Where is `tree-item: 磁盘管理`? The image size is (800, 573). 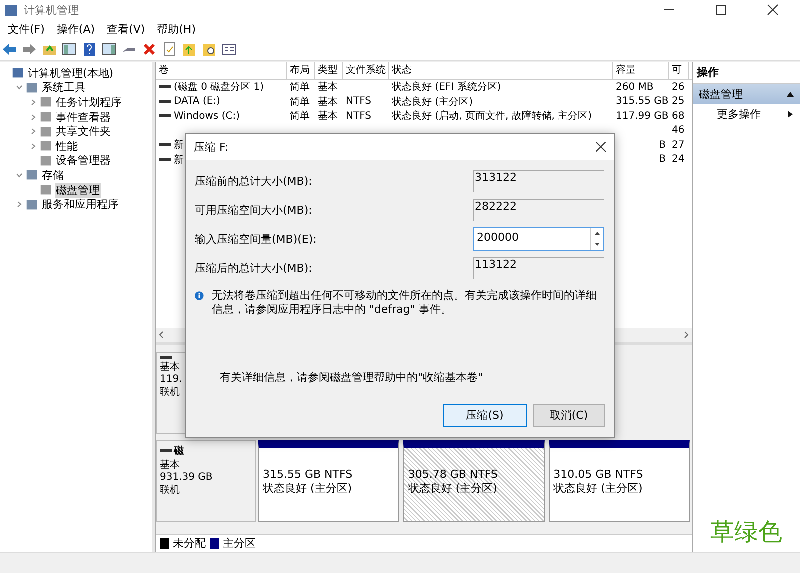 tree-item: 磁盘管理 is located at coordinates (78, 190).